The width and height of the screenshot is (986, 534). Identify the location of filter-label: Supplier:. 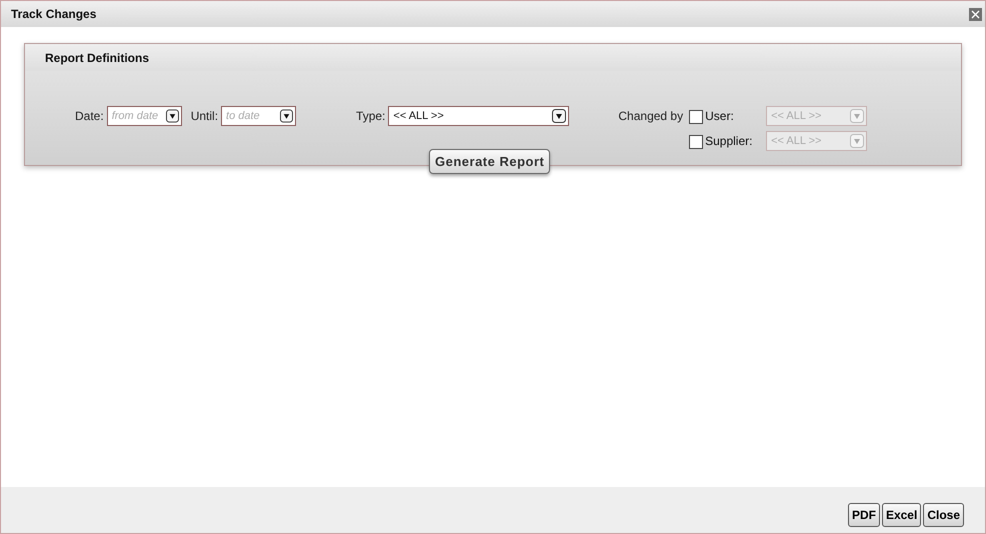
(729, 141).